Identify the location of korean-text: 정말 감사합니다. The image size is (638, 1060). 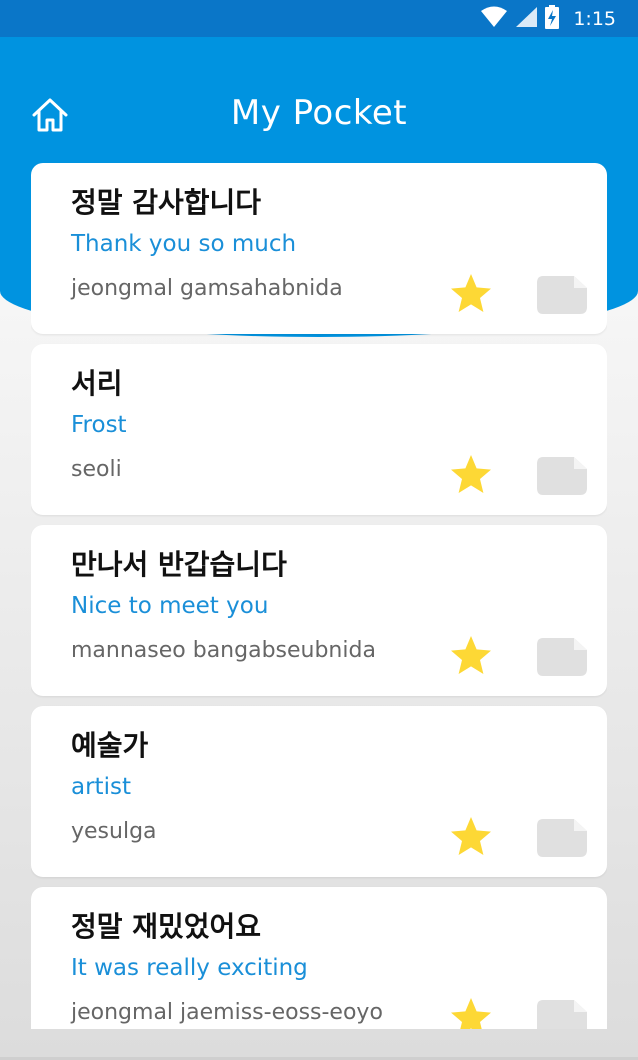
(166, 202).